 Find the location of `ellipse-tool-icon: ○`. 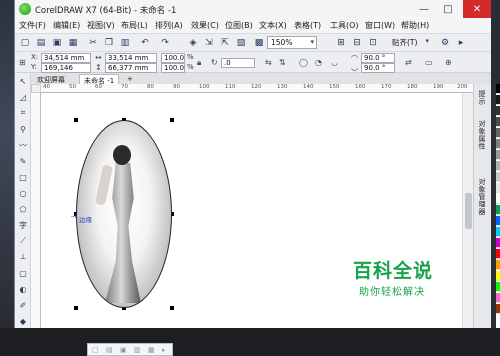

ellipse-tool-icon: ○ is located at coordinates (23, 193).